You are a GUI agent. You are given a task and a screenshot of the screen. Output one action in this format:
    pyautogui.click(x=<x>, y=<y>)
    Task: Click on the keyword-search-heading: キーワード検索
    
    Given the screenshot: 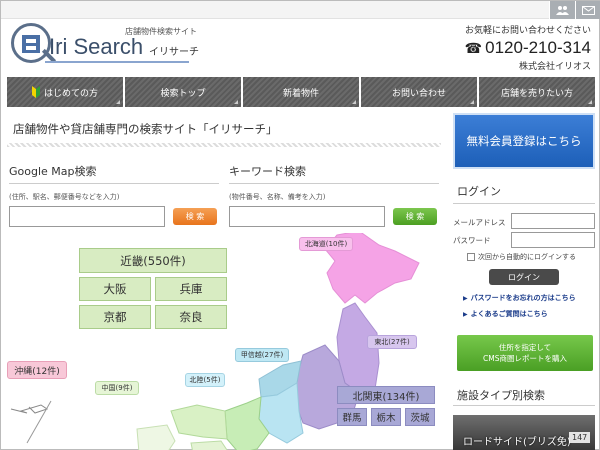 What is the action you would take?
    pyautogui.click(x=334, y=173)
    